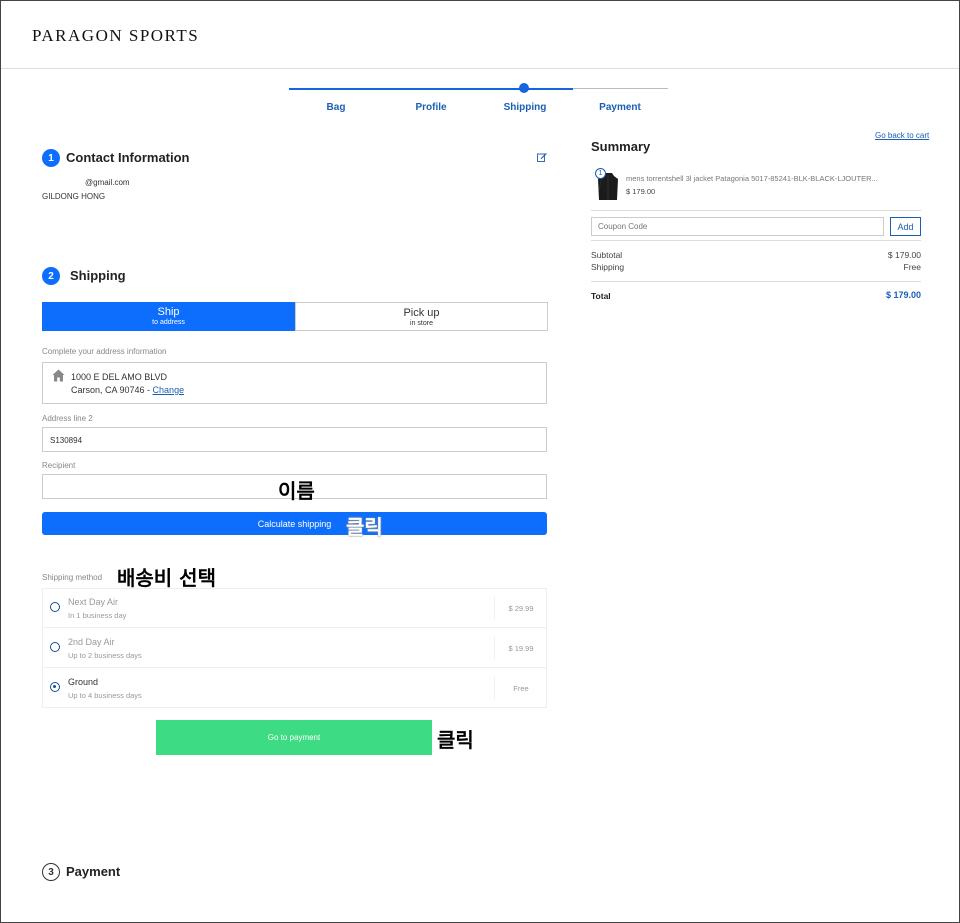 This screenshot has width=960, height=923. I want to click on address-section-label: Complete your address information, so click(104, 351).